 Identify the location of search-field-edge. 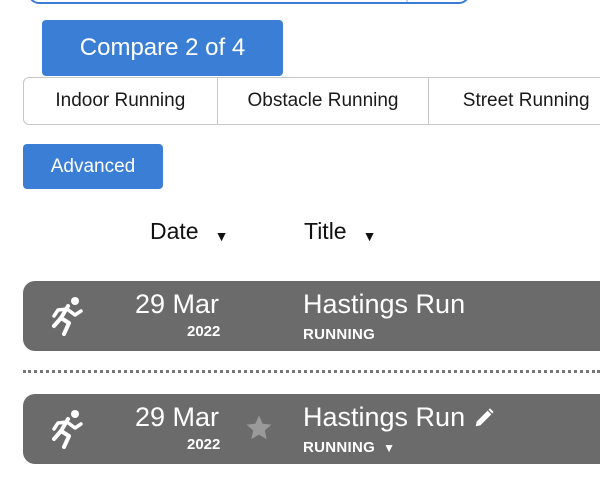
(249, 2).